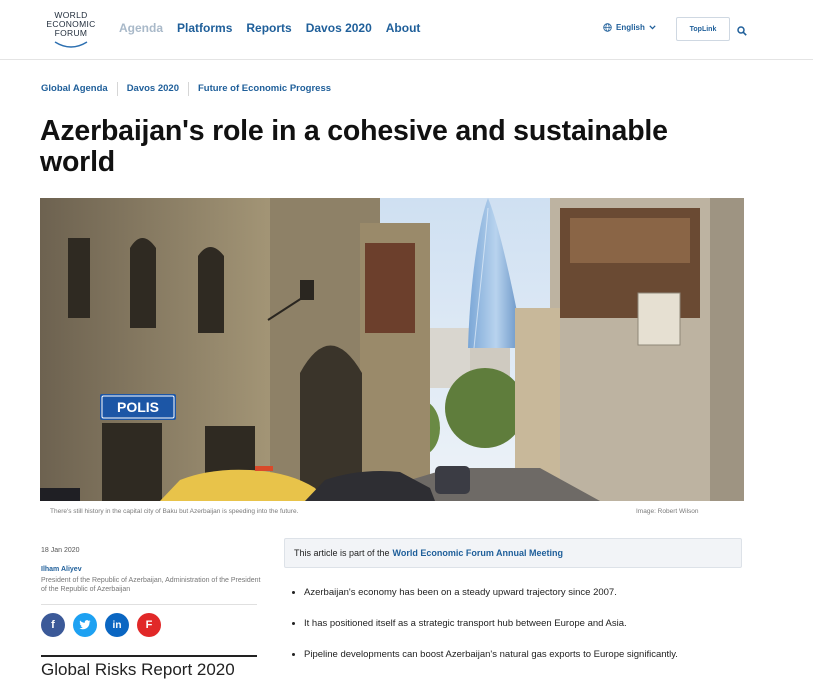 This screenshot has width=813, height=680. What do you see at coordinates (138, 407) in the screenshot?
I see `police-sign-text: POLIS` at bounding box center [138, 407].